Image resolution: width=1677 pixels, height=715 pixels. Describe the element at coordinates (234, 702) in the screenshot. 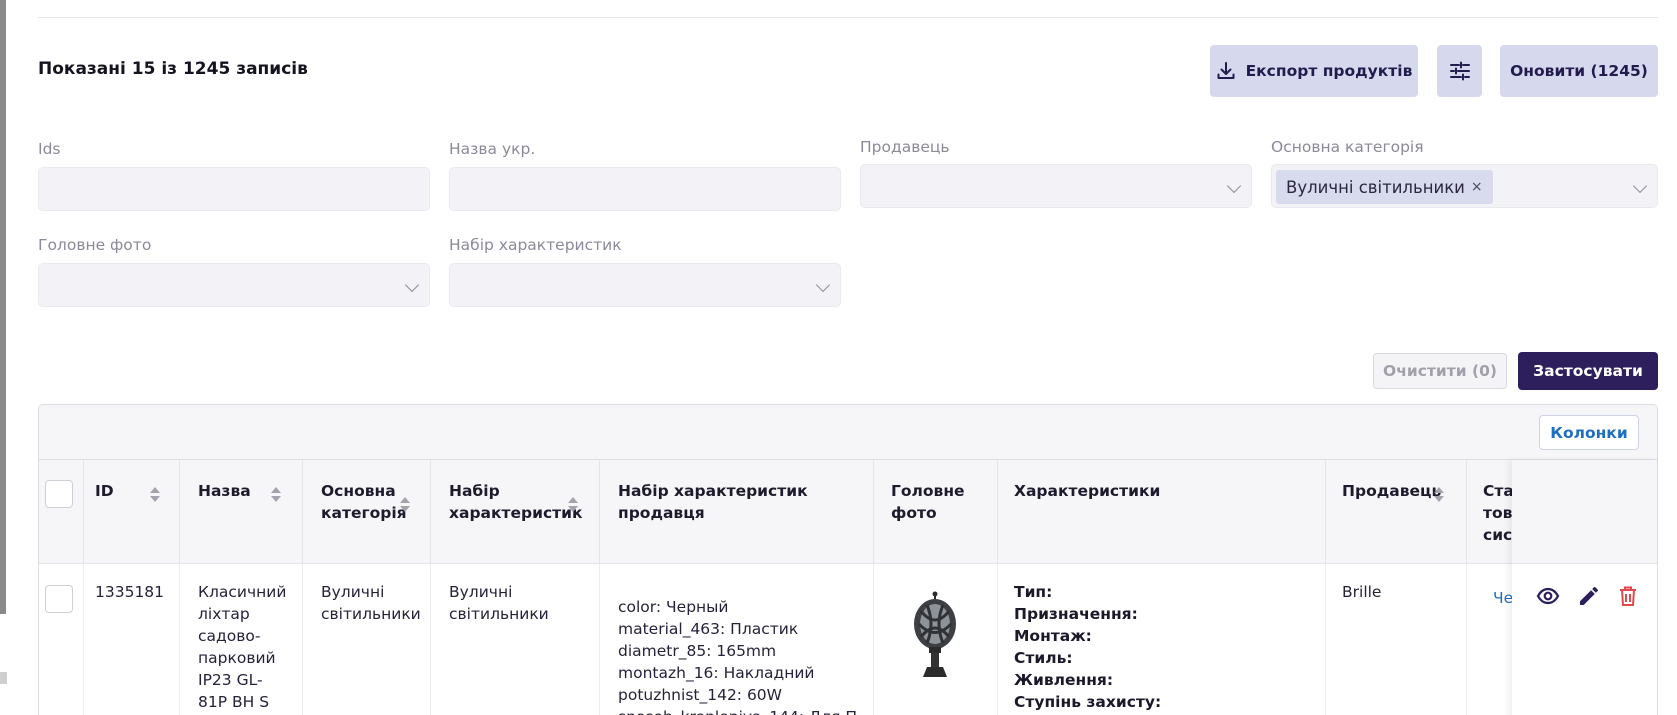

I see `cell-name-line: 81P BH S` at that location.